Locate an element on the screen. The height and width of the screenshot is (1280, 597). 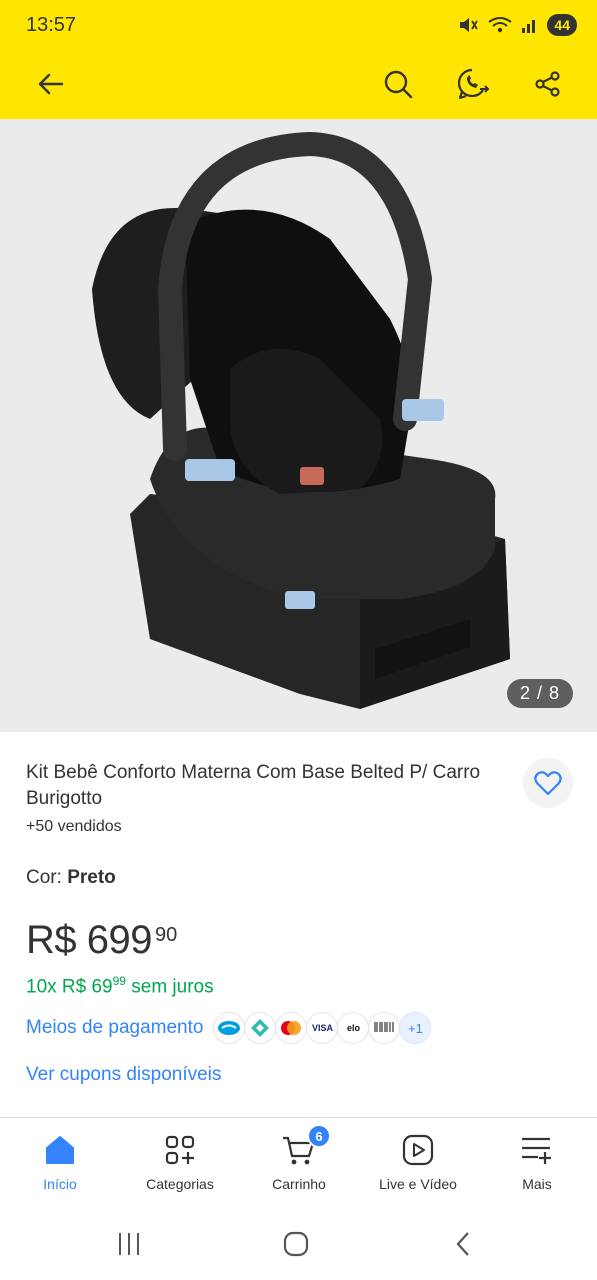
play-icon is located at coordinates (418, 1150).